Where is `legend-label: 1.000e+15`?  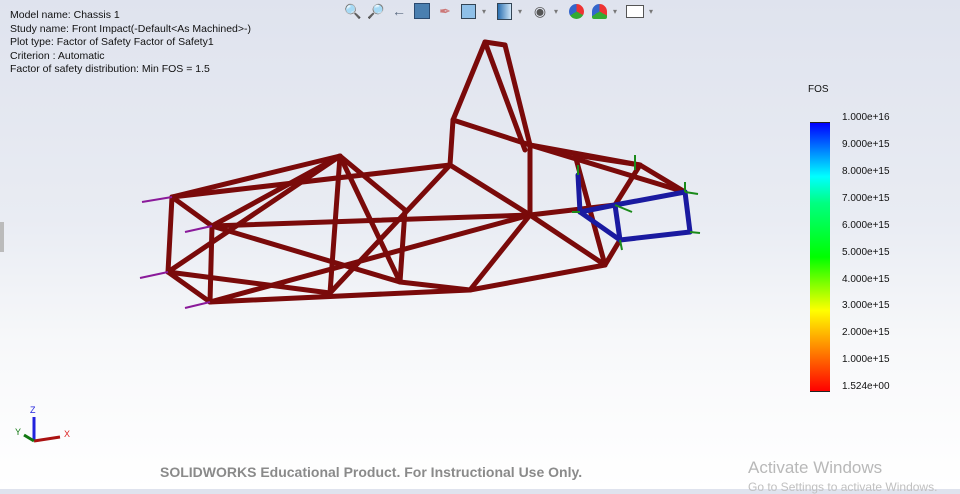
legend-label: 1.000e+15 is located at coordinates (866, 359).